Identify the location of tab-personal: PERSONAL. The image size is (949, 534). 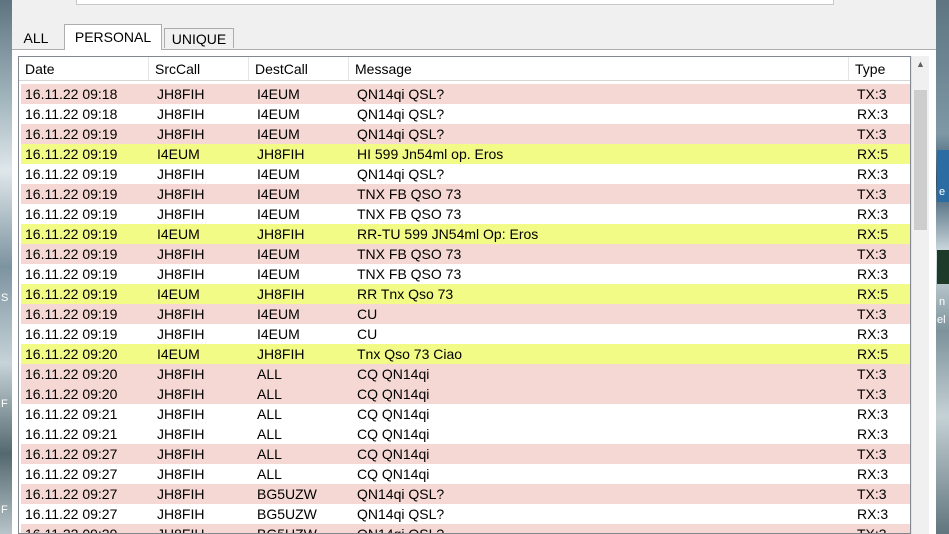
(113, 37).